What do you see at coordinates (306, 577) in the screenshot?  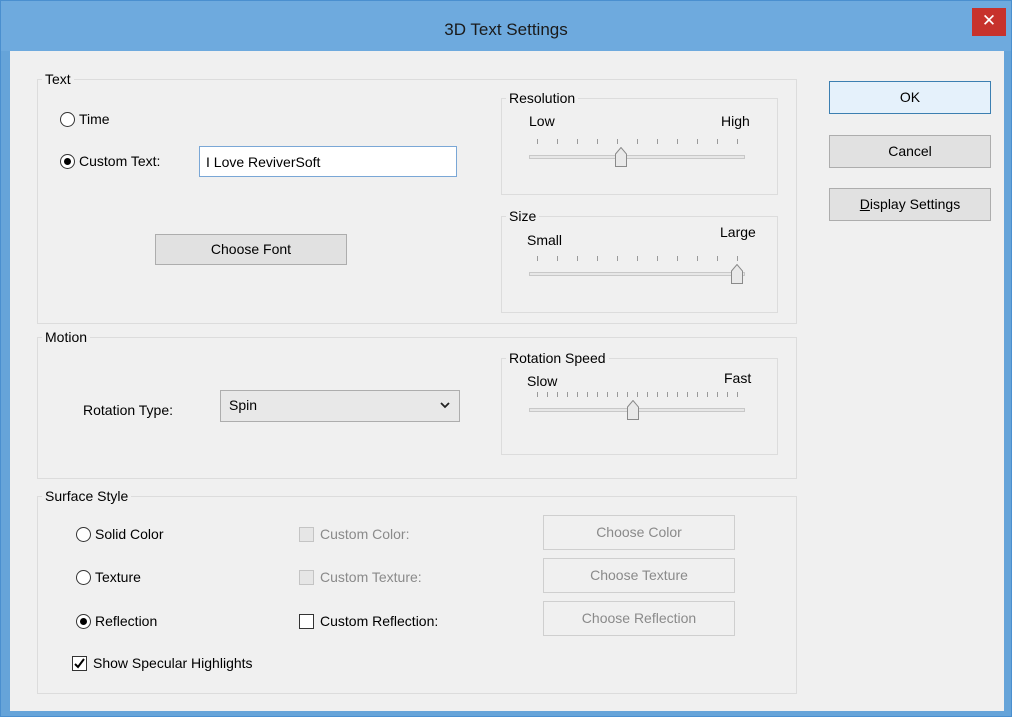 I see `custom-texture-checkbox` at bounding box center [306, 577].